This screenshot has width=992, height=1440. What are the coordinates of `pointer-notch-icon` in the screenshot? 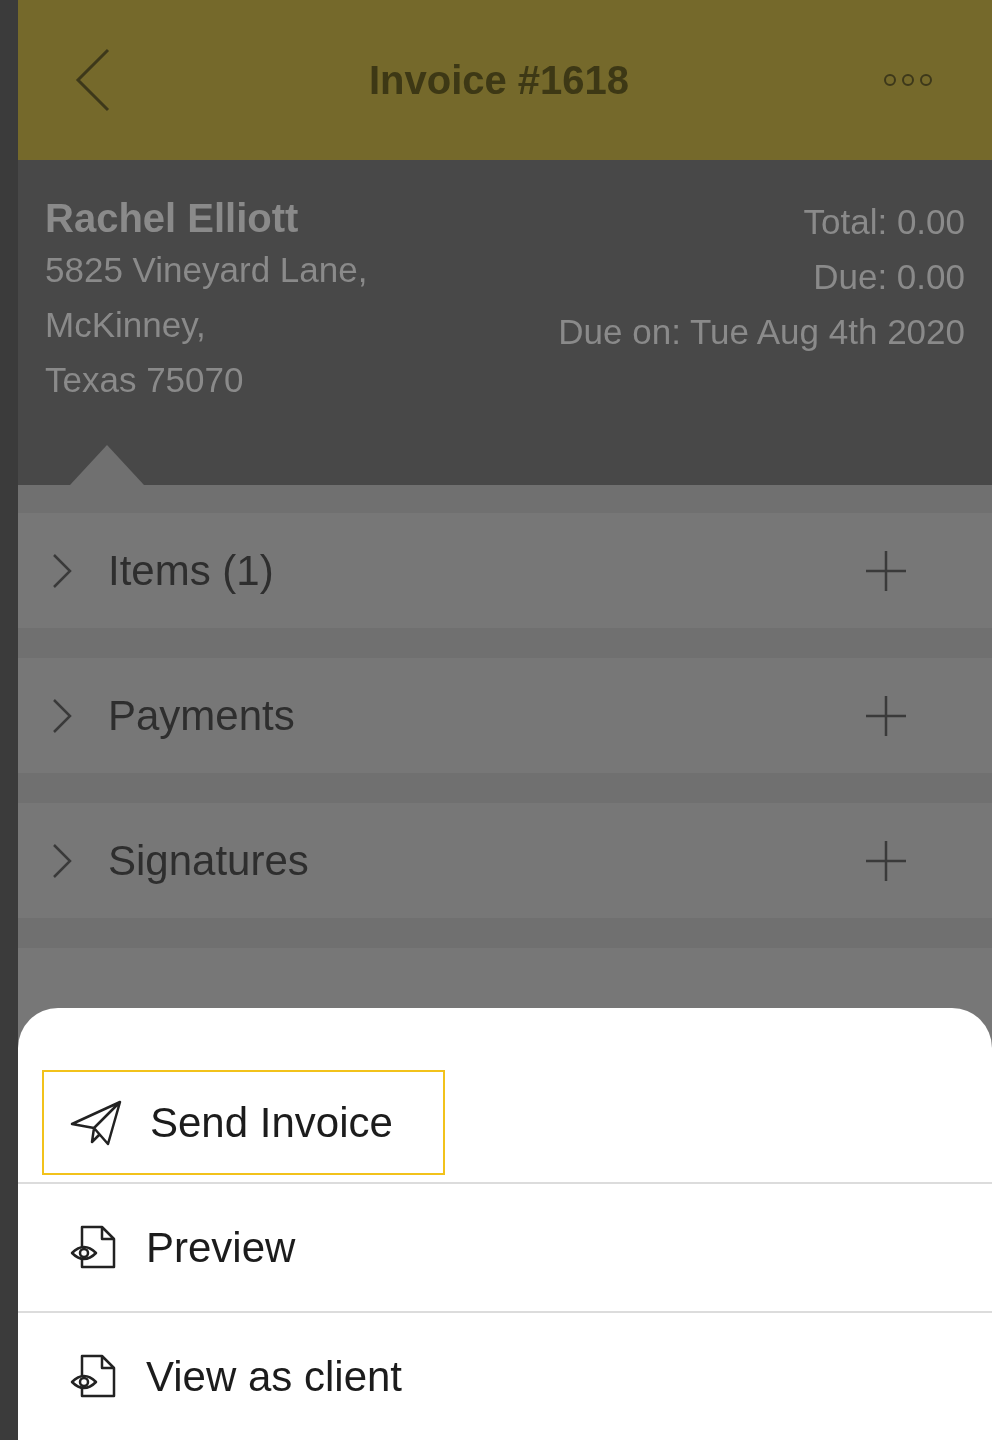 It's located at (107, 465).